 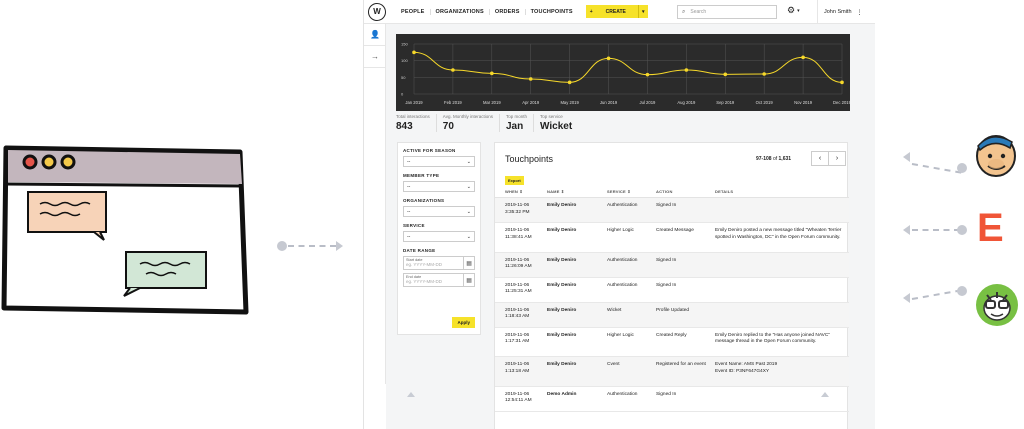 What do you see at coordinates (569, 102) in the screenshot?
I see `x-tick-label: May 2019` at bounding box center [569, 102].